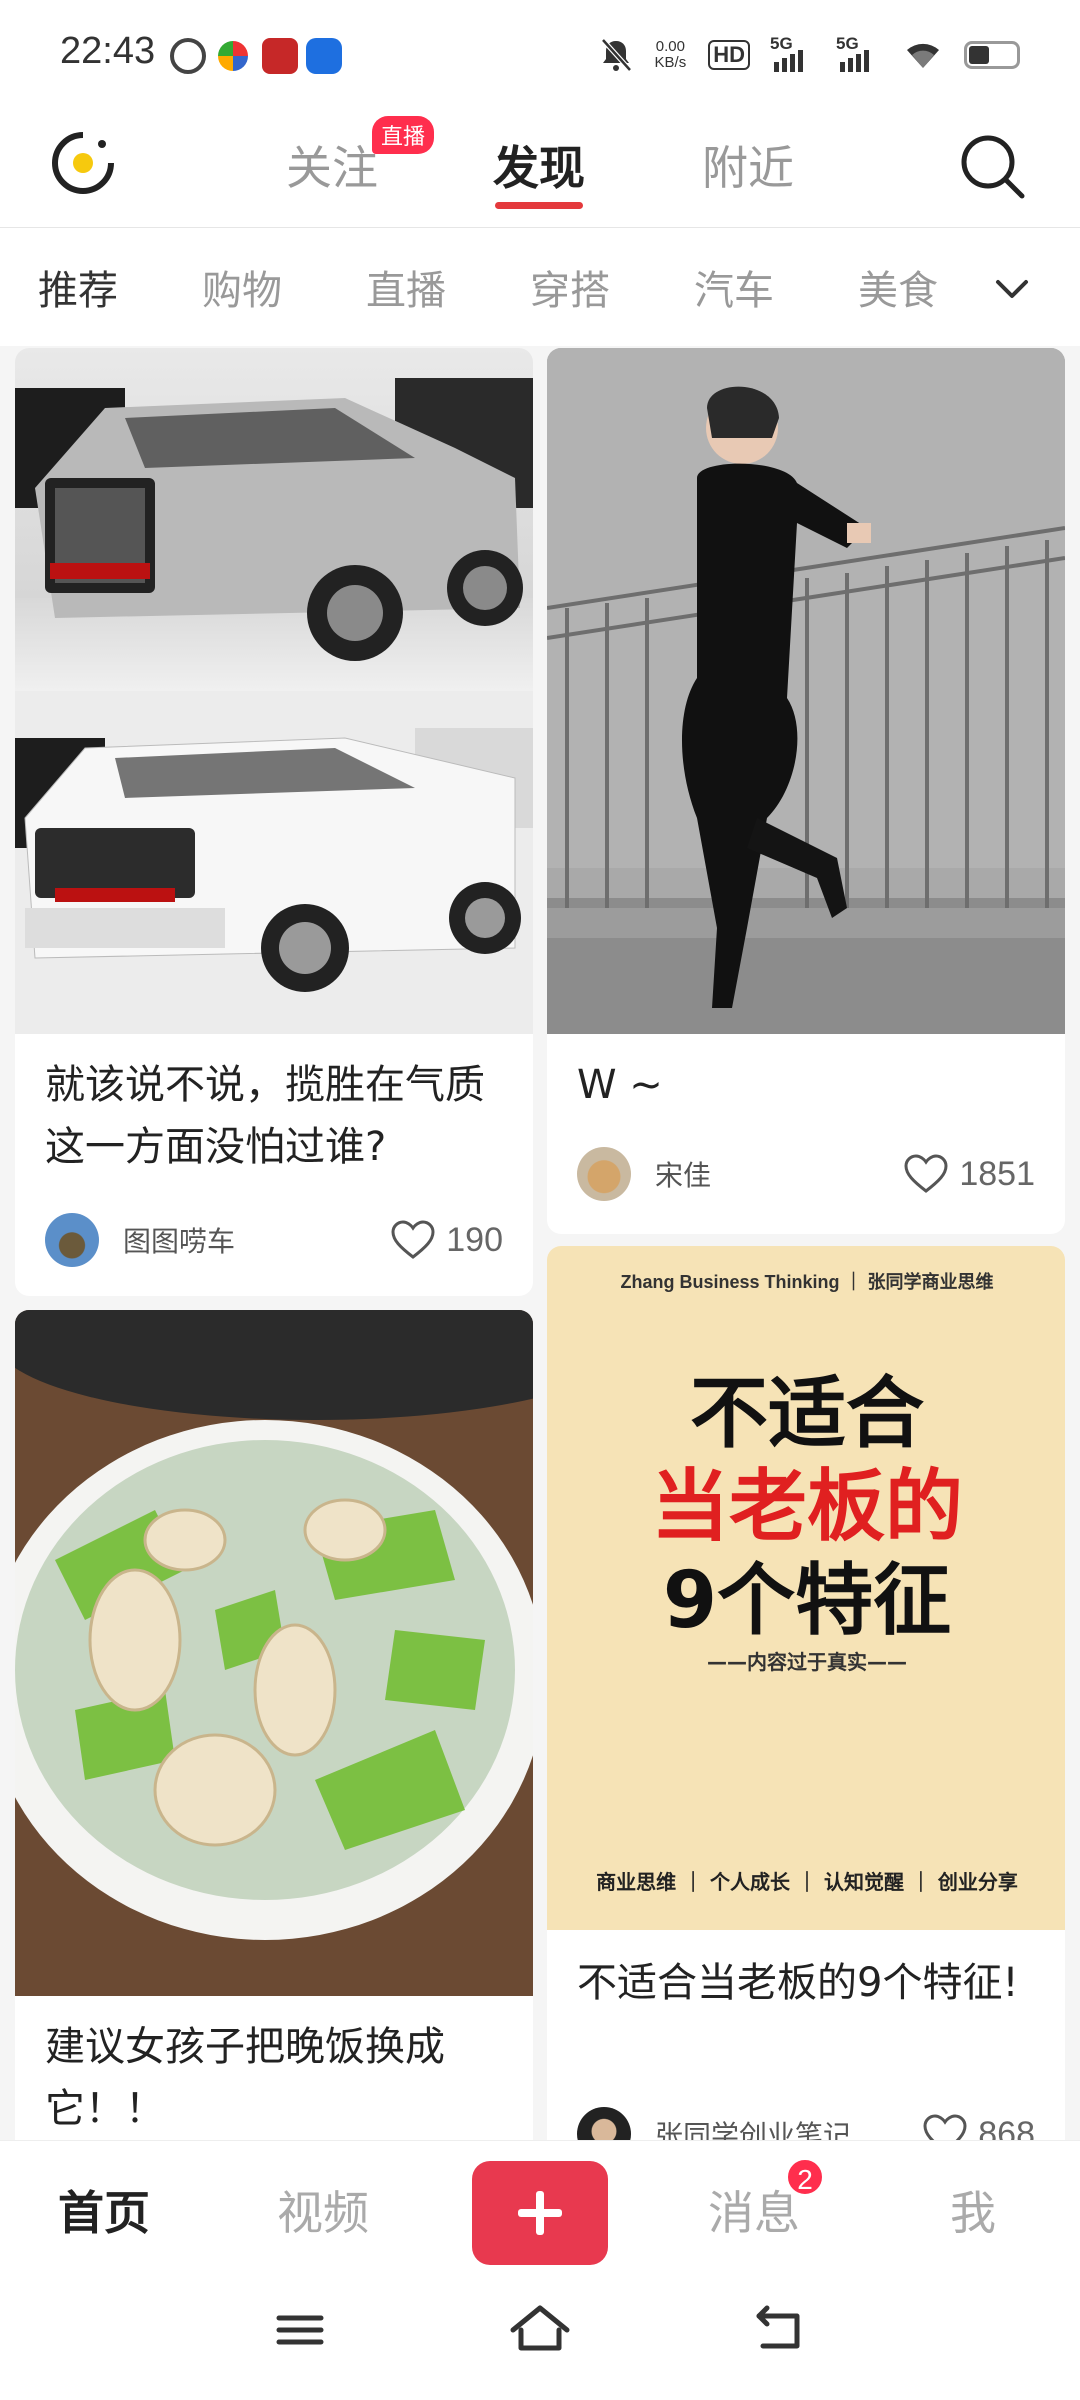 The width and height of the screenshot is (1080, 2400). Describe the element at coordinates (779, 1174) in the screenshot. I see `author-name: 宋佳` at that location.